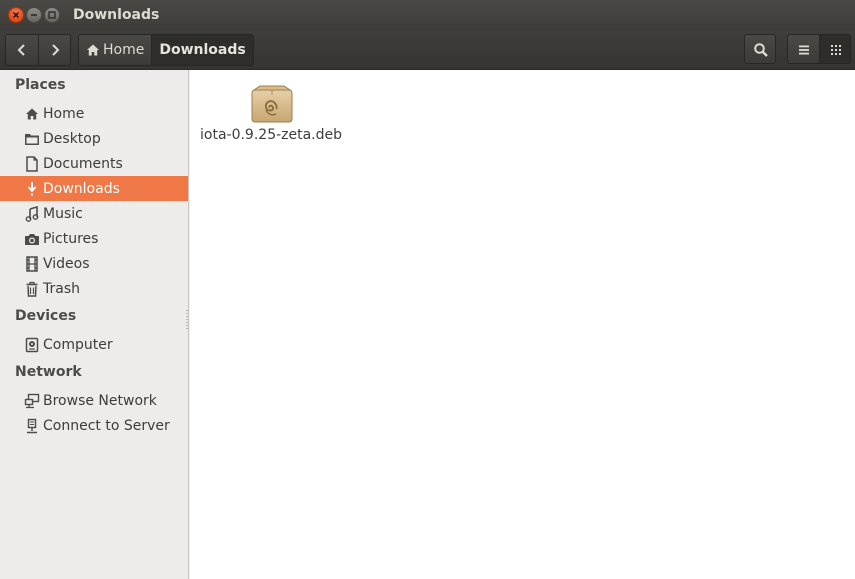  Describe the element at coordinates (32, 189) in the screenshot. I see `download-icon` at that location.